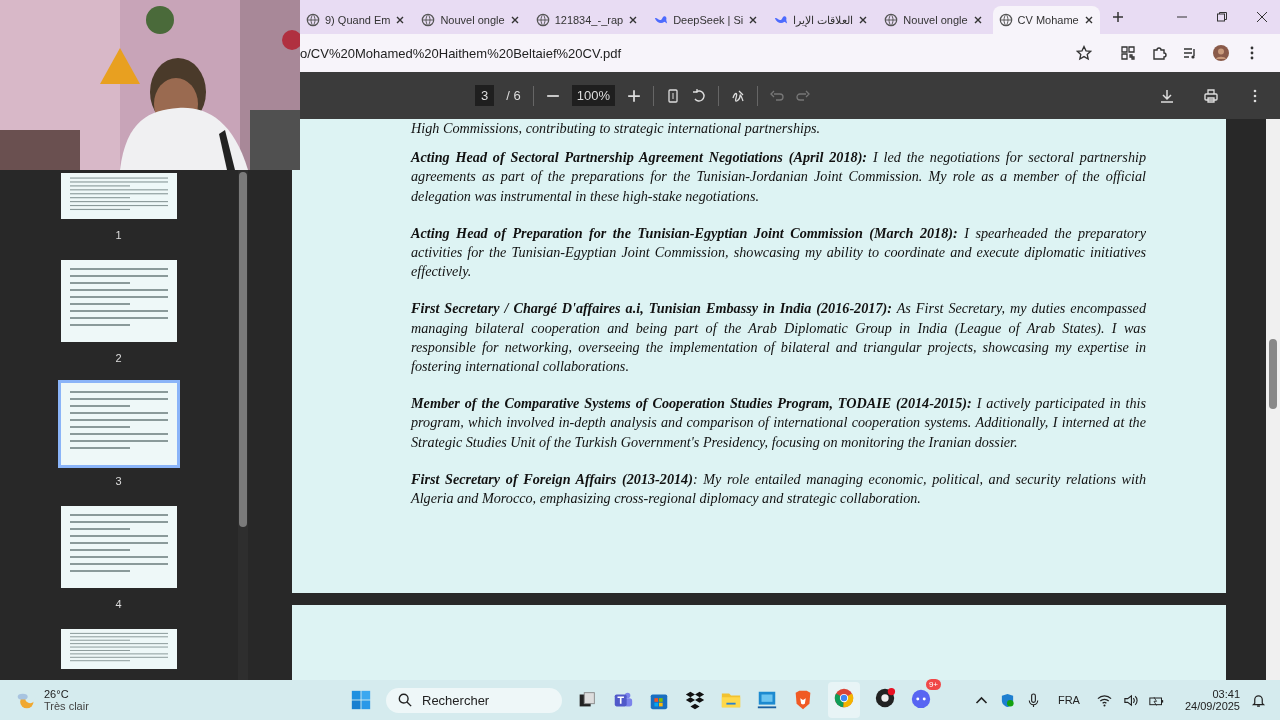 The width and height of the screenshot is (1280, 720). Describe the element at coordinates (118, 481) in the screenshot. I see `page-label: 3` at that location.